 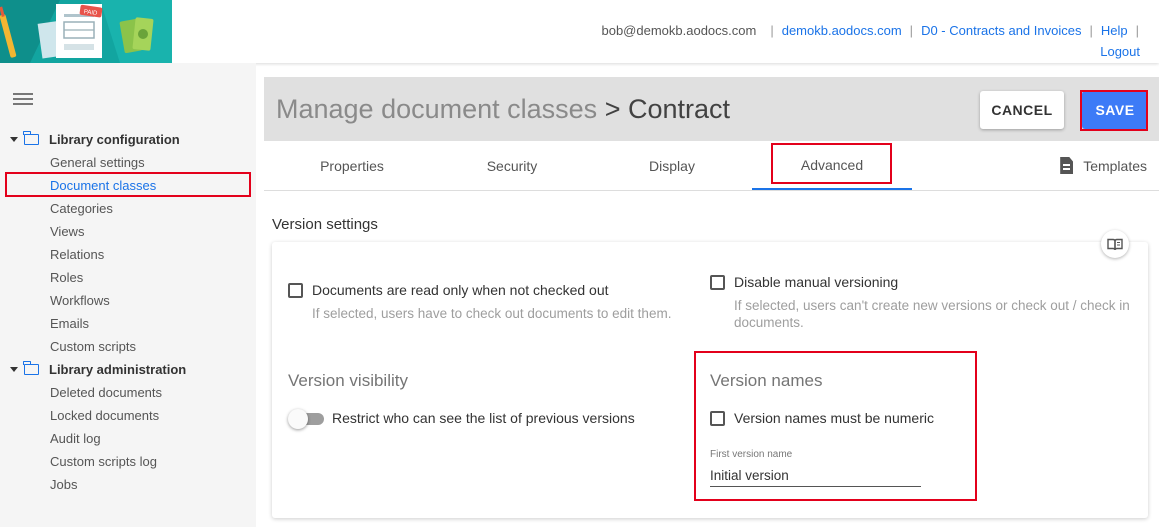 What do you see at coordinates (1001, 30) in the screenshot?
I see `library-link: D0 - Contracts and Invoices` at bounding box center [1001, 30].